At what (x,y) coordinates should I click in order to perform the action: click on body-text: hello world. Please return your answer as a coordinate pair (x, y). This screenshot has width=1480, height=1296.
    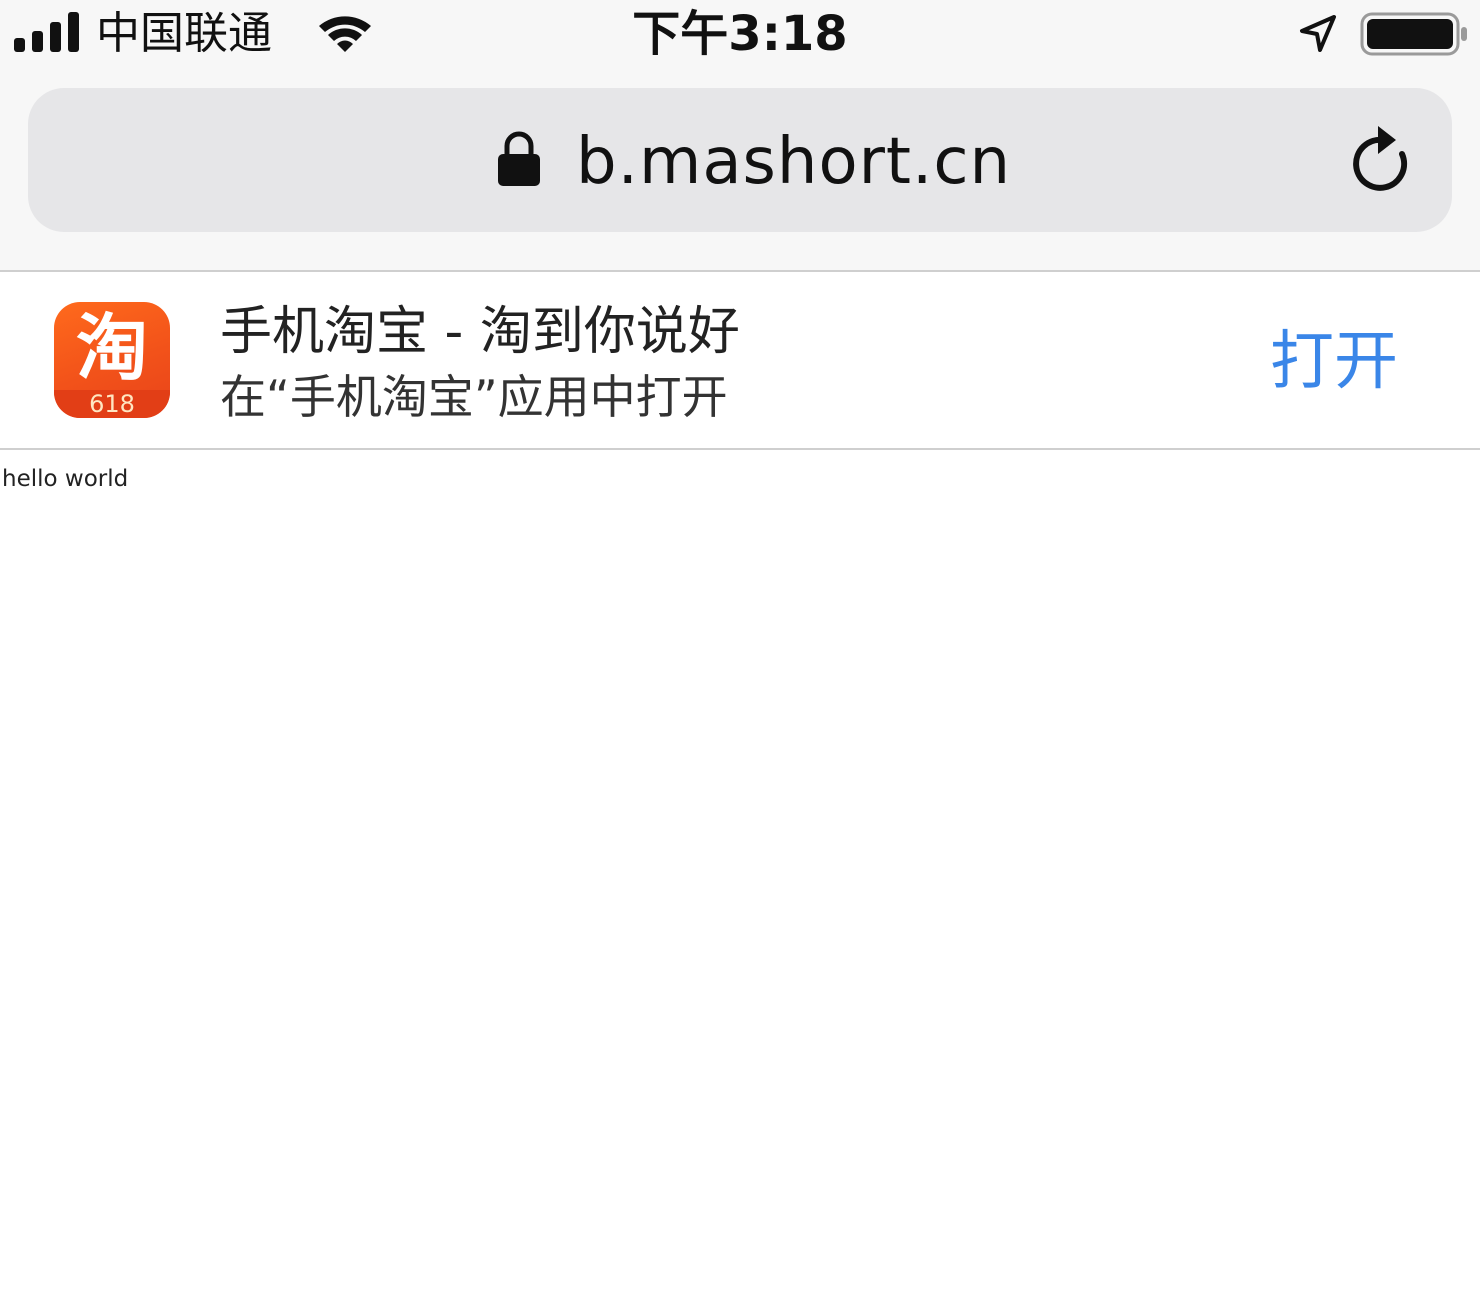
    Looking at the image, I should click on (65, 479).